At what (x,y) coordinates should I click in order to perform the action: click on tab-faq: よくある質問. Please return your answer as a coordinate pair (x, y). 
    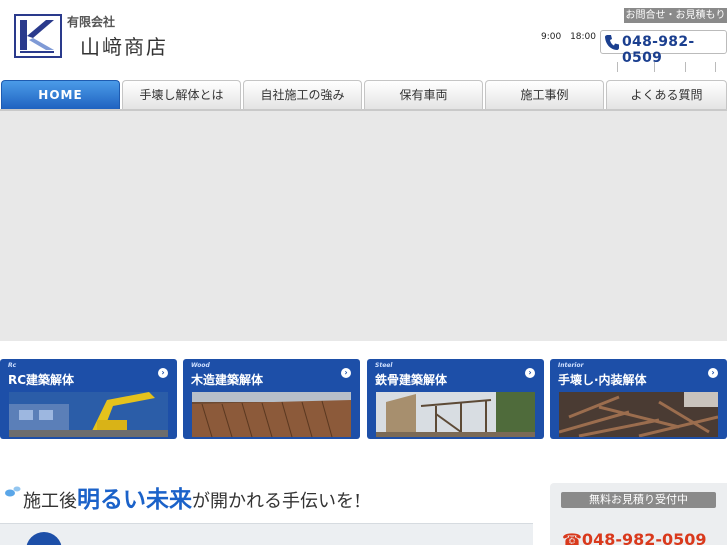
    Looking at the image, I should click on (666, 94).